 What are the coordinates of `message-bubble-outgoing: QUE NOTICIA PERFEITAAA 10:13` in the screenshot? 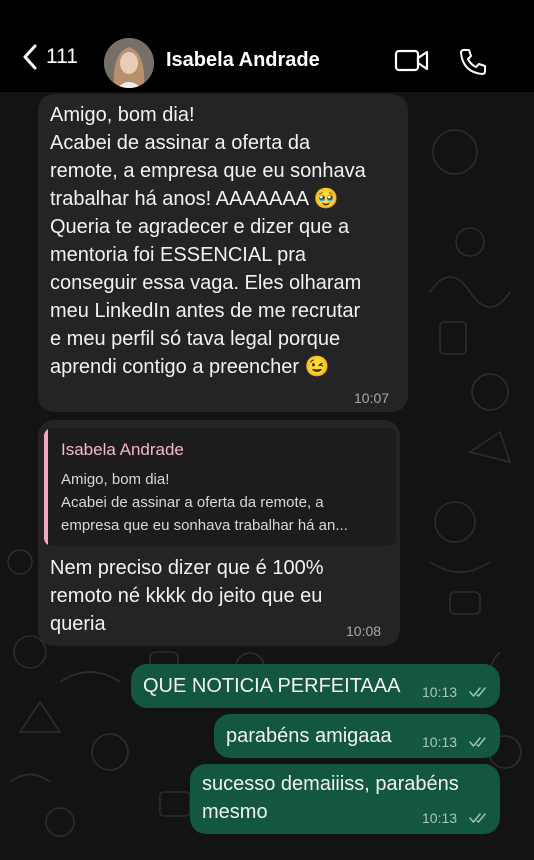 It's located at (315, 686).